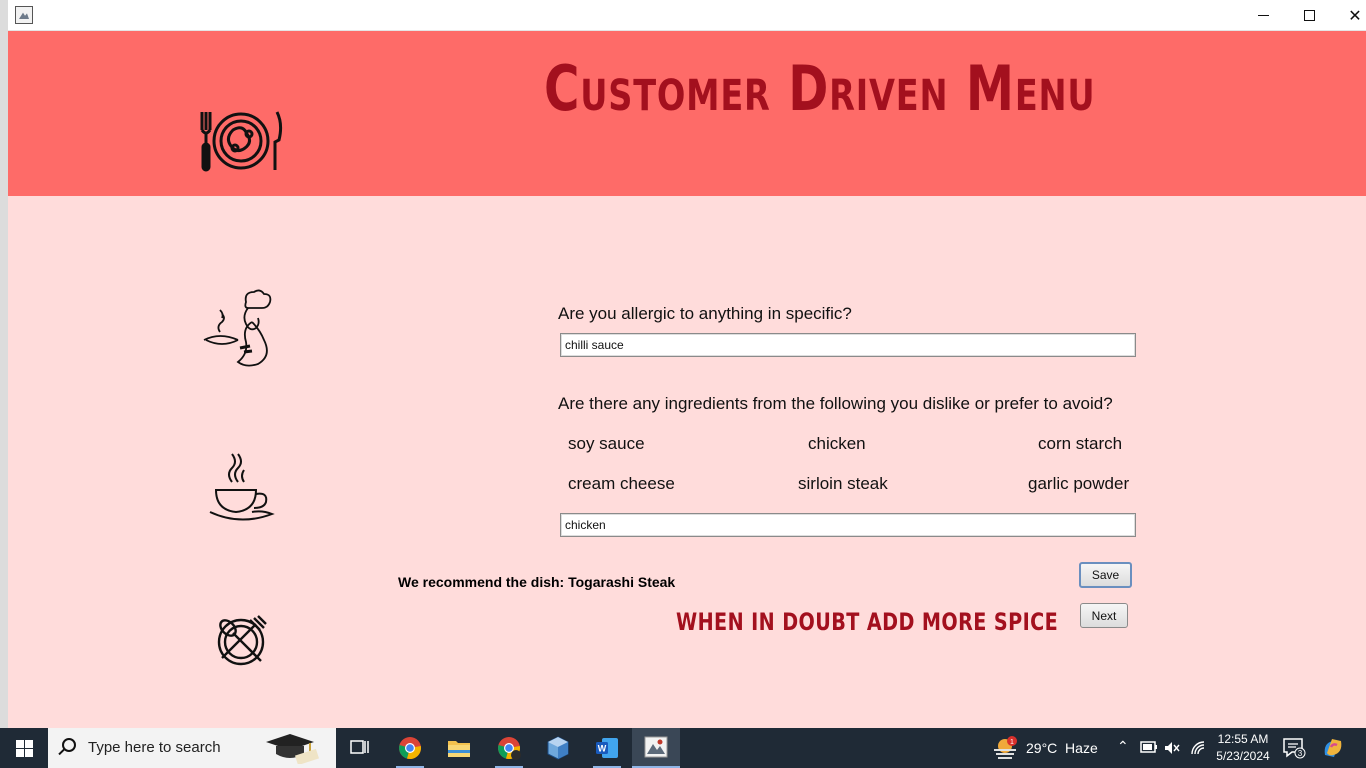 The image size is (1366, 768). Describe the element at coordinates (241, 141) in the screenshot. I see `plate-cutlery-icon` at that location.